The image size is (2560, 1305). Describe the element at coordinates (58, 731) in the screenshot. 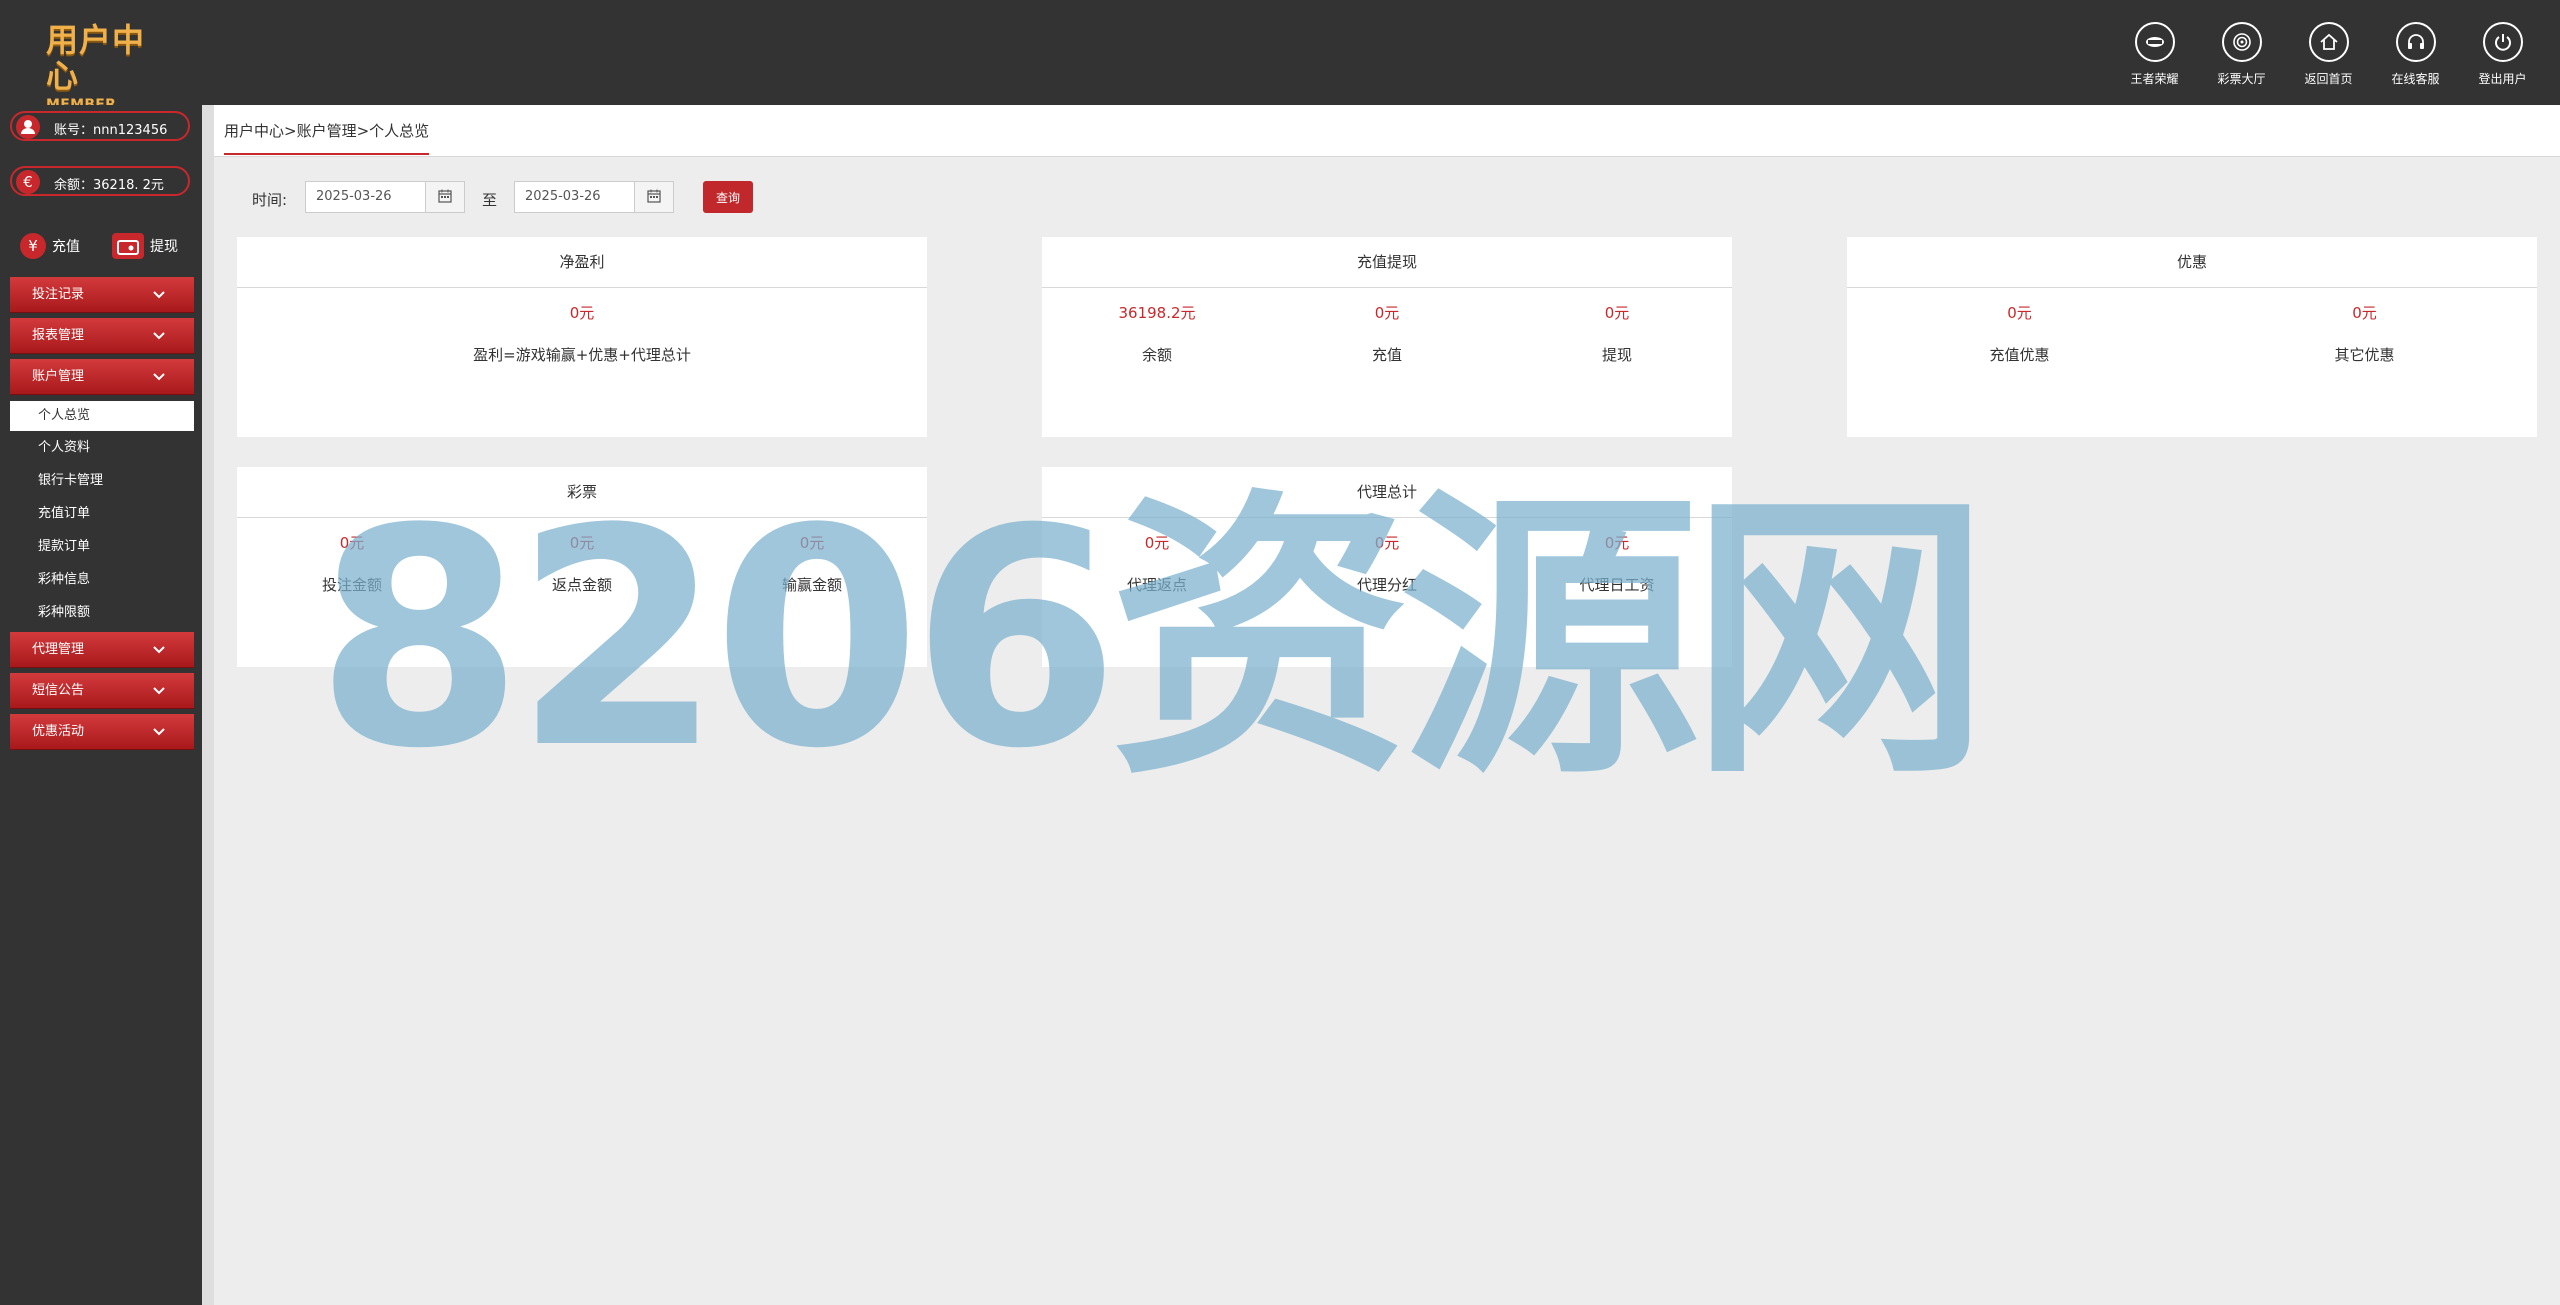

I see `menu-label: 优惠活动` at that location.